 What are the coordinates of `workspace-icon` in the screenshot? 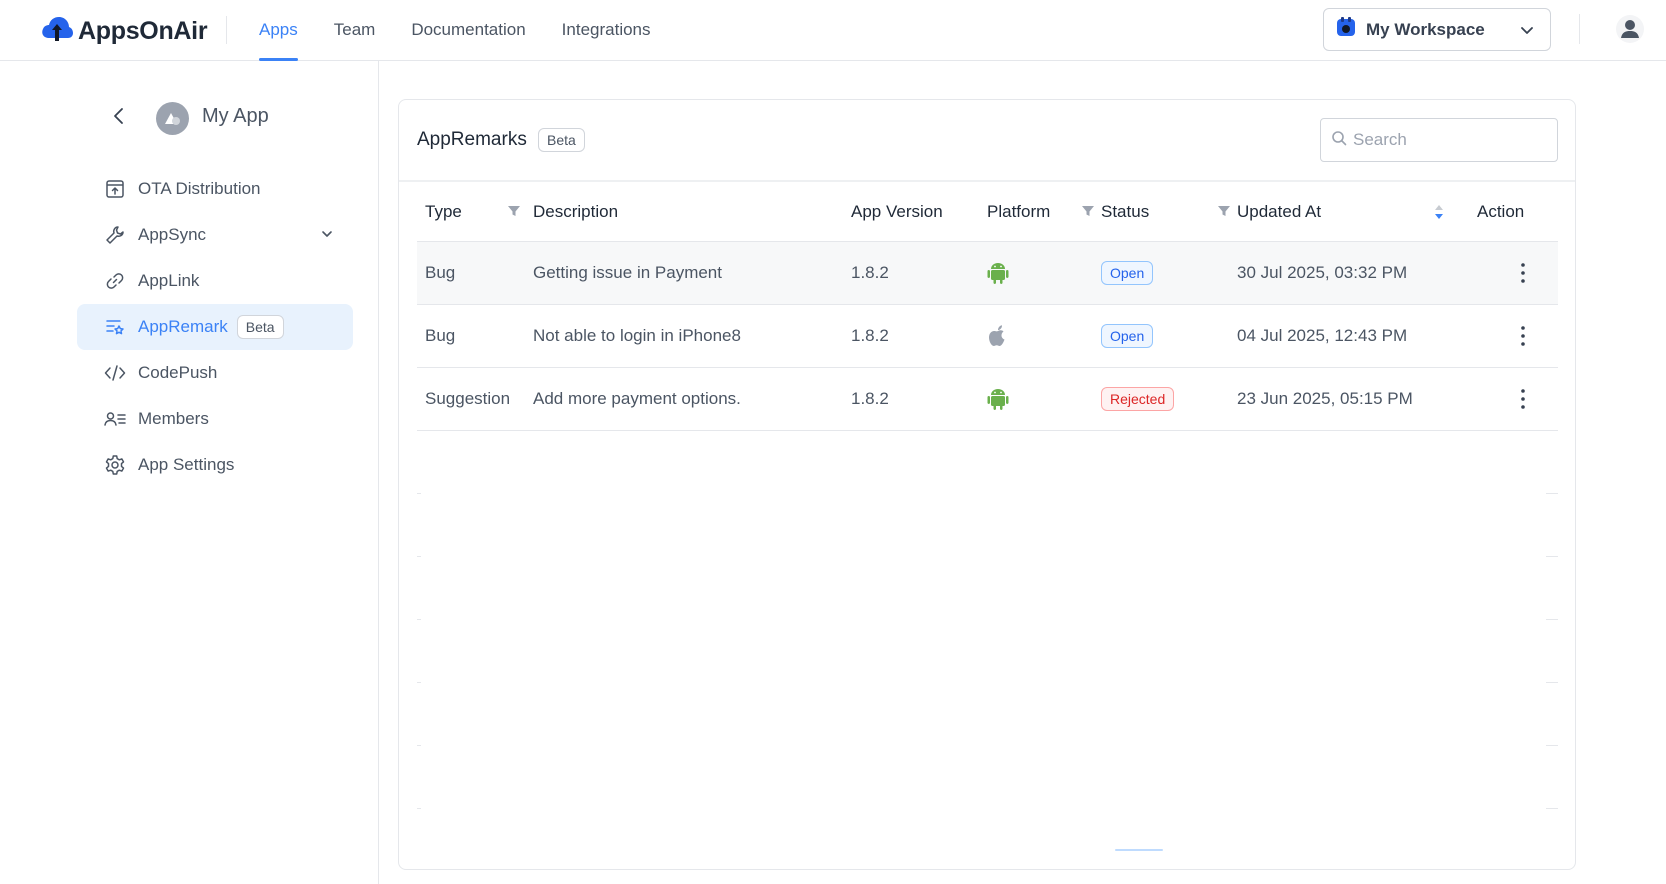 It's located at (1346, 29).